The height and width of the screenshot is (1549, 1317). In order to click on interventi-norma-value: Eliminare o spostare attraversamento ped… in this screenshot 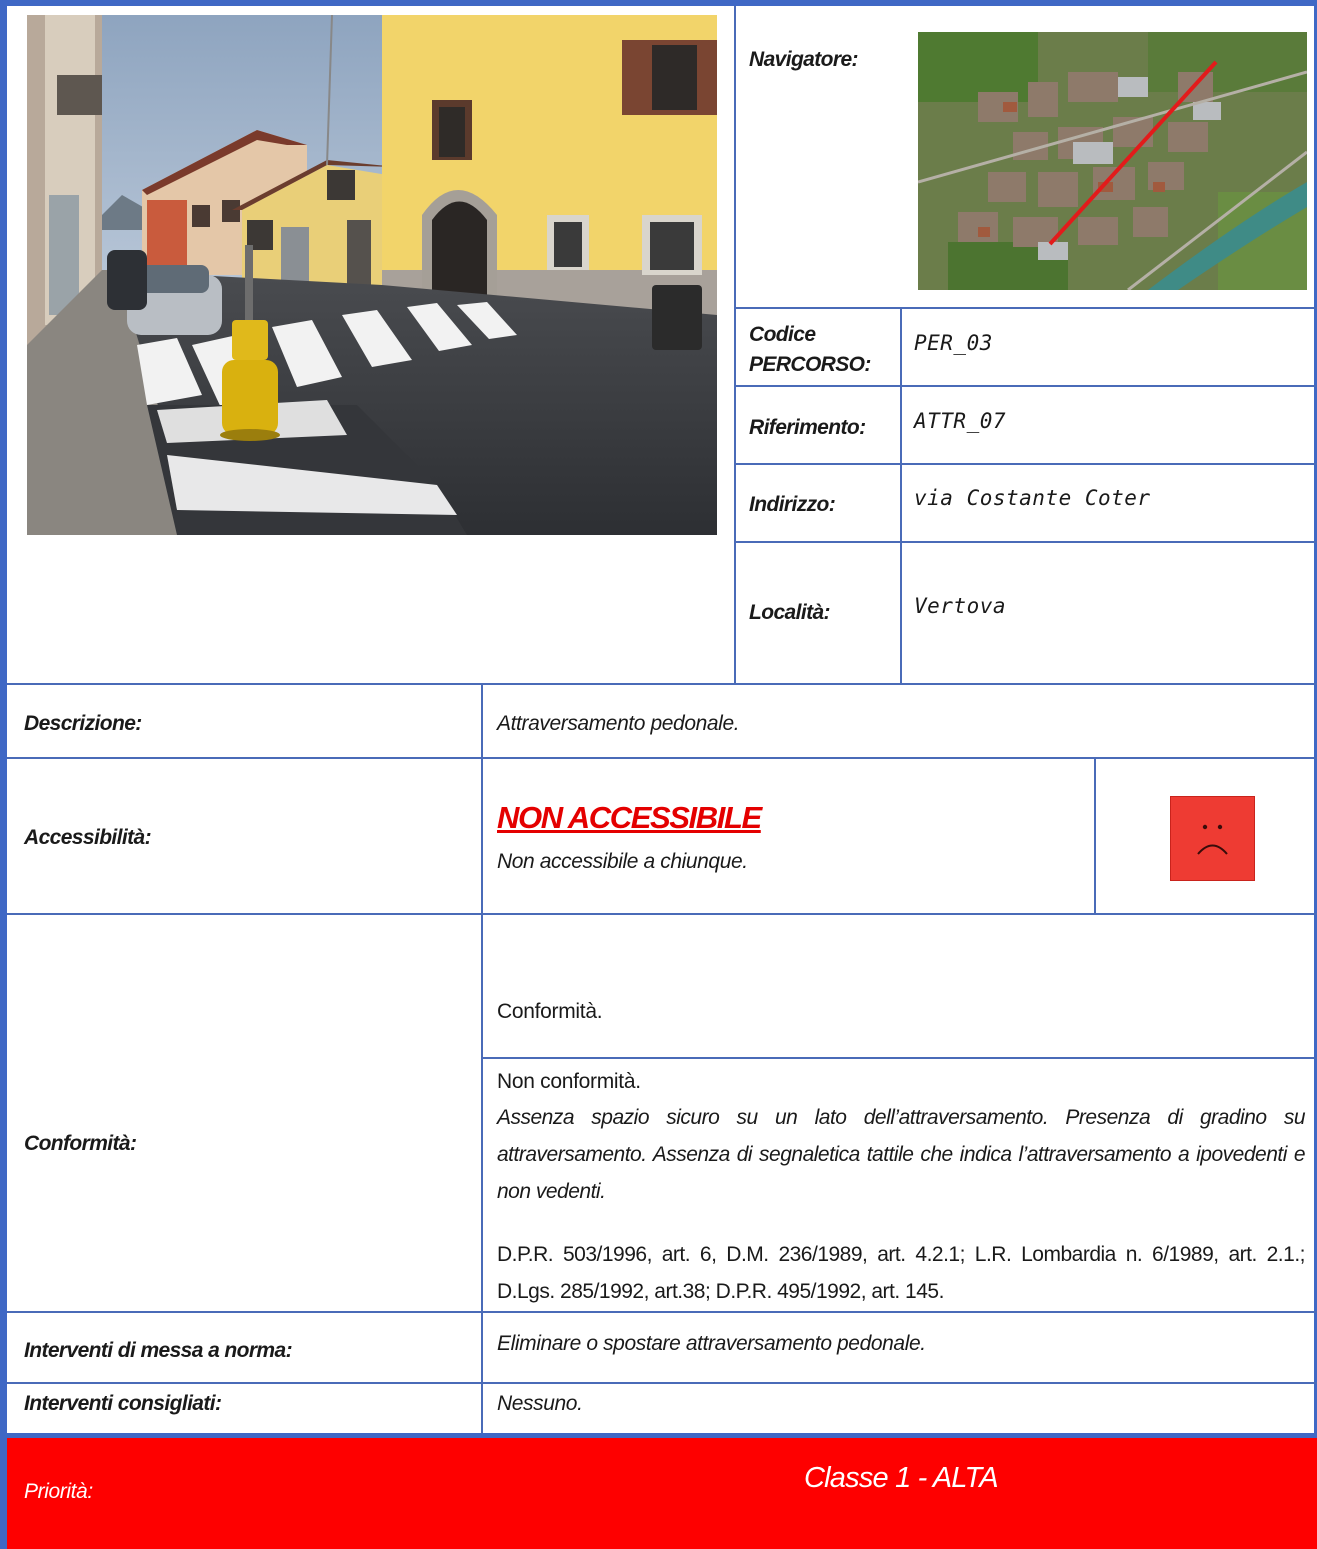, I will do `click(711, 1343)`.